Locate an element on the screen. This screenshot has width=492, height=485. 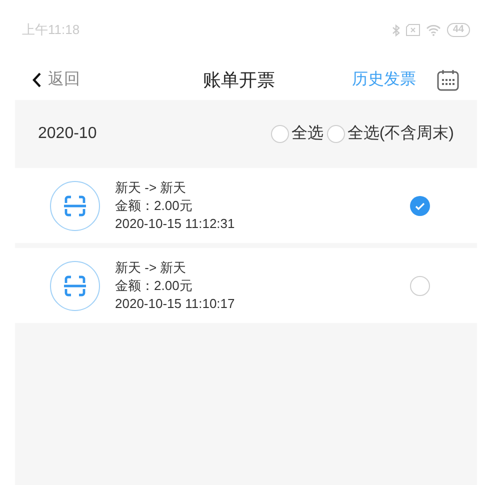
select-all-option: 全选 is located at coordinates (307, 134).